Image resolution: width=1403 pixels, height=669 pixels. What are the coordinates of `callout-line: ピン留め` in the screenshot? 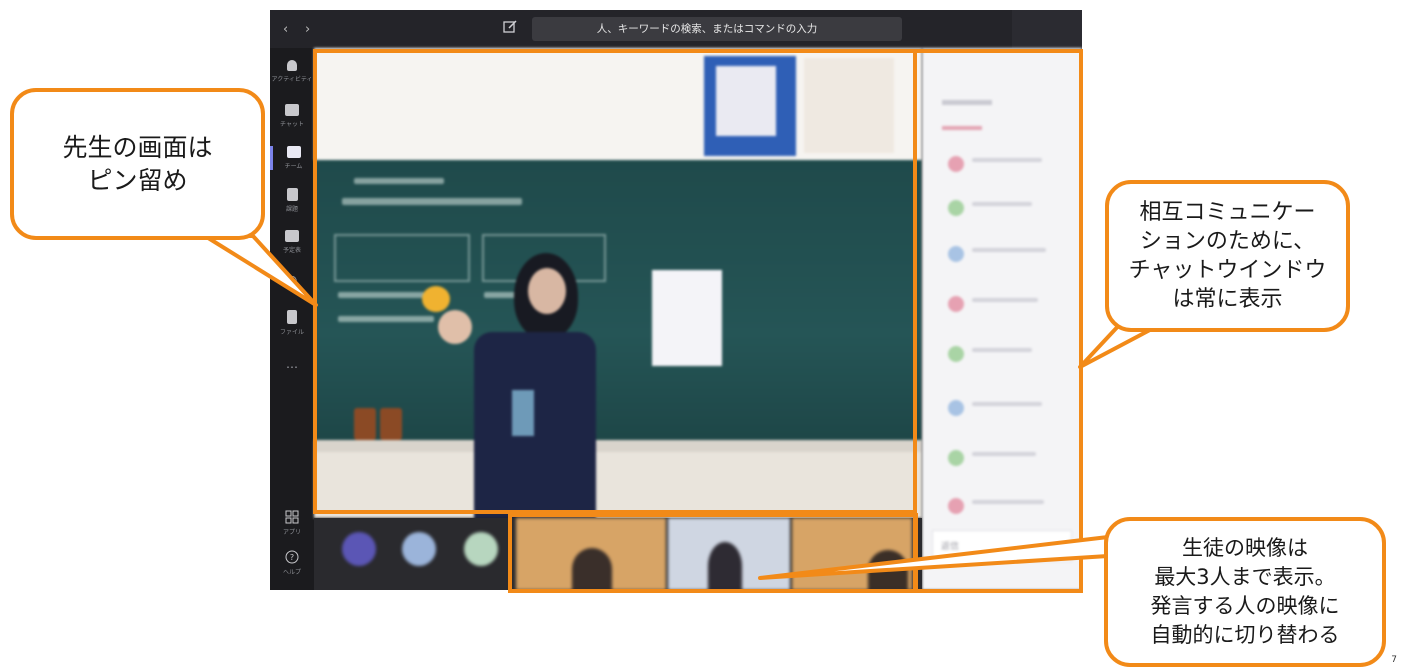 It's located at (137, 180).